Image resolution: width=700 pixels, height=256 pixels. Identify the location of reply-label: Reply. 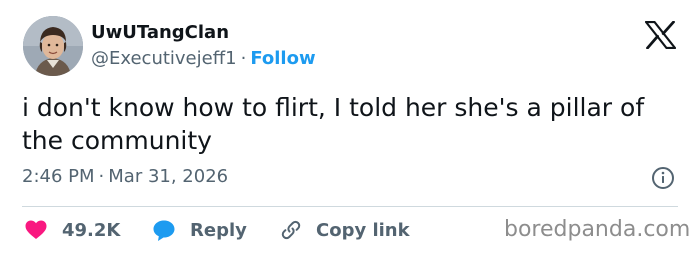
(218, 230).